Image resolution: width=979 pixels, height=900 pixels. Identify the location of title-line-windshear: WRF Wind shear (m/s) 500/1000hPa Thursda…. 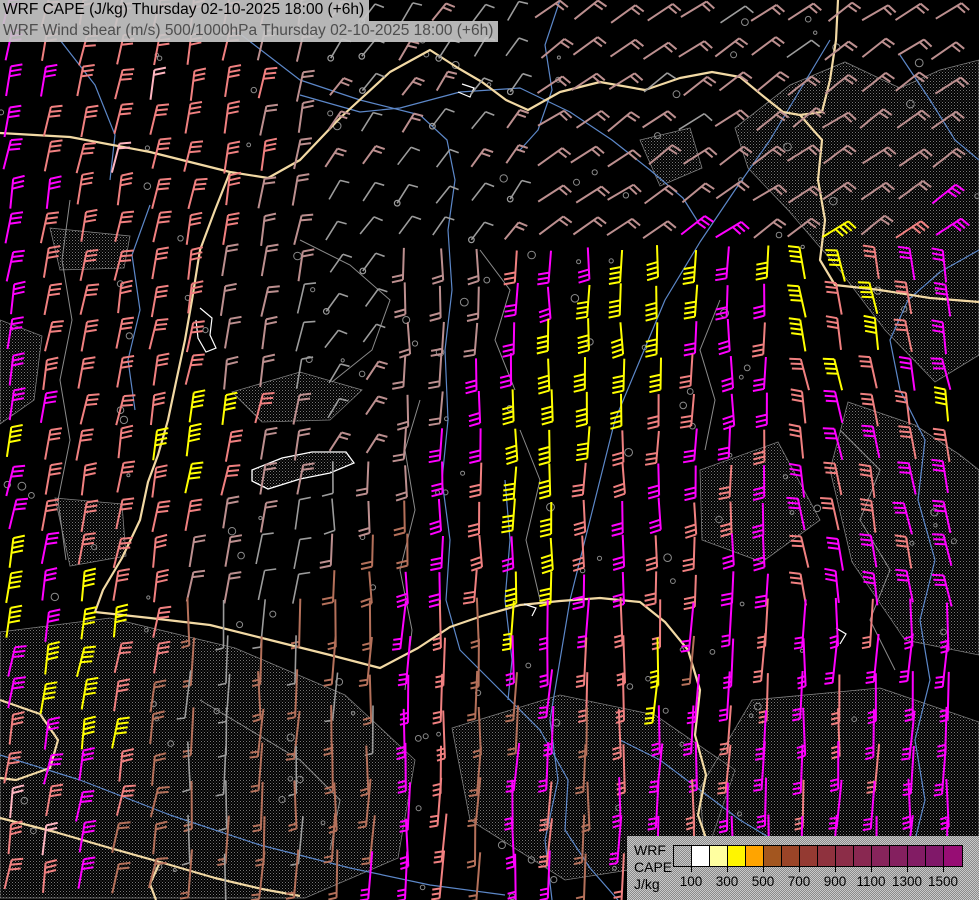
(249, 31).